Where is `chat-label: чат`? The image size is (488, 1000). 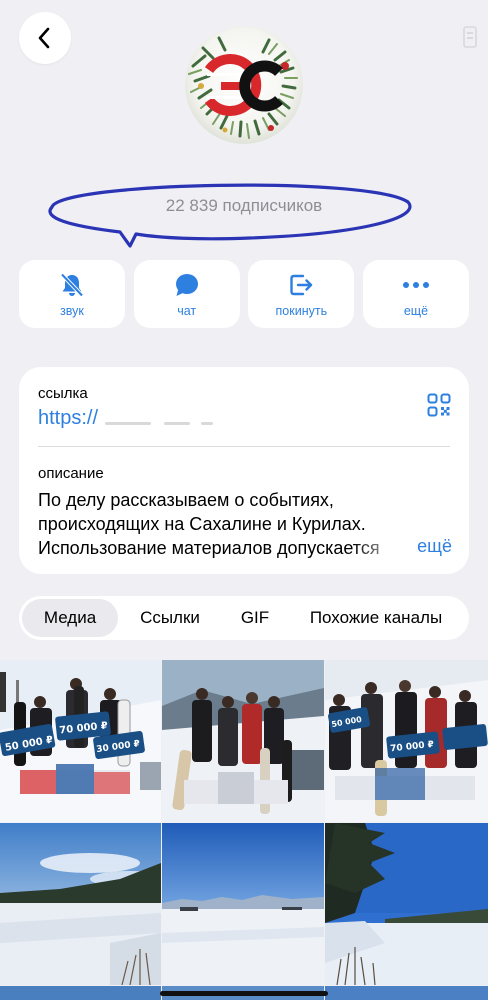
chat-label: чат is located at coordinates (187, 311).